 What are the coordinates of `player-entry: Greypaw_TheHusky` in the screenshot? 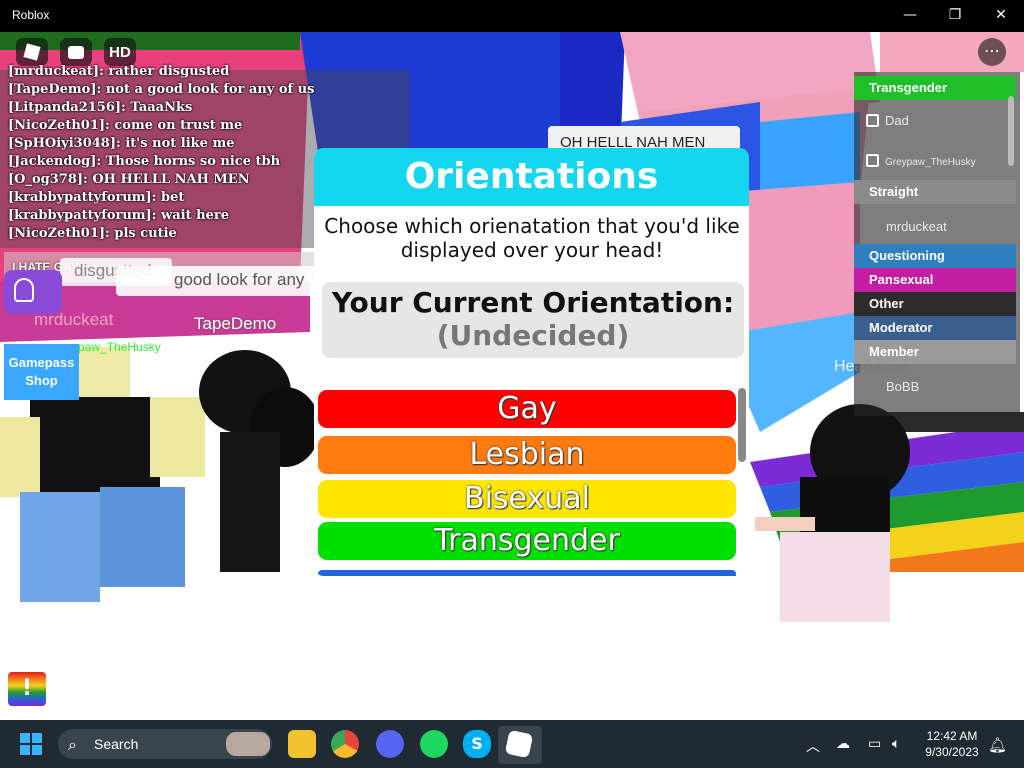 It's located at (935, 161).